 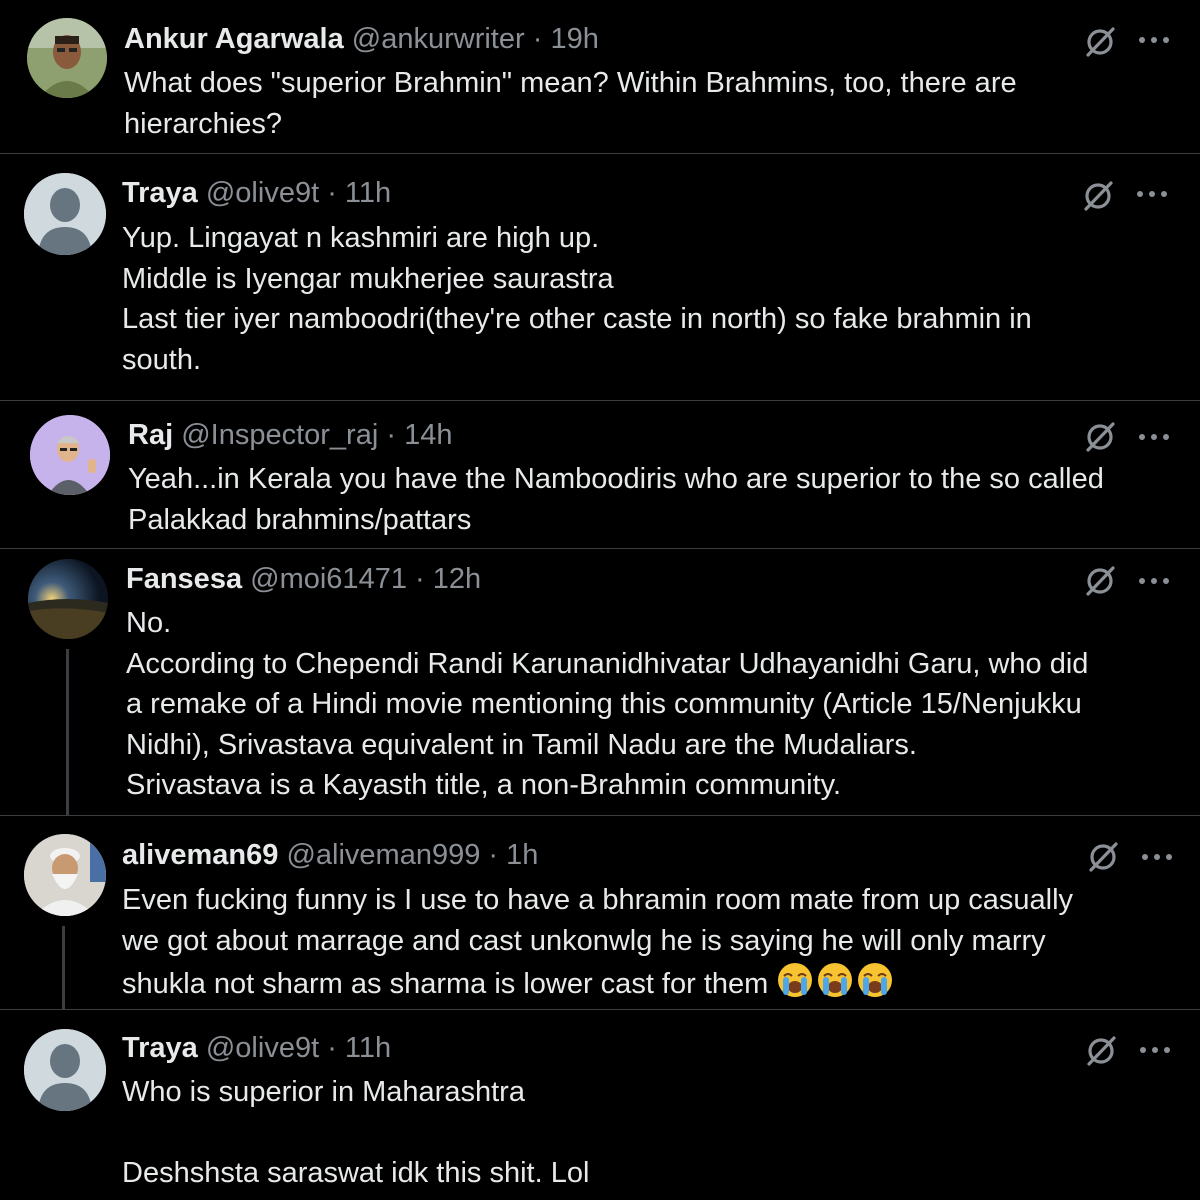 I want to click on tweet-header: Fansesa @moi61471 · 12h, so click(x=303, y=579).